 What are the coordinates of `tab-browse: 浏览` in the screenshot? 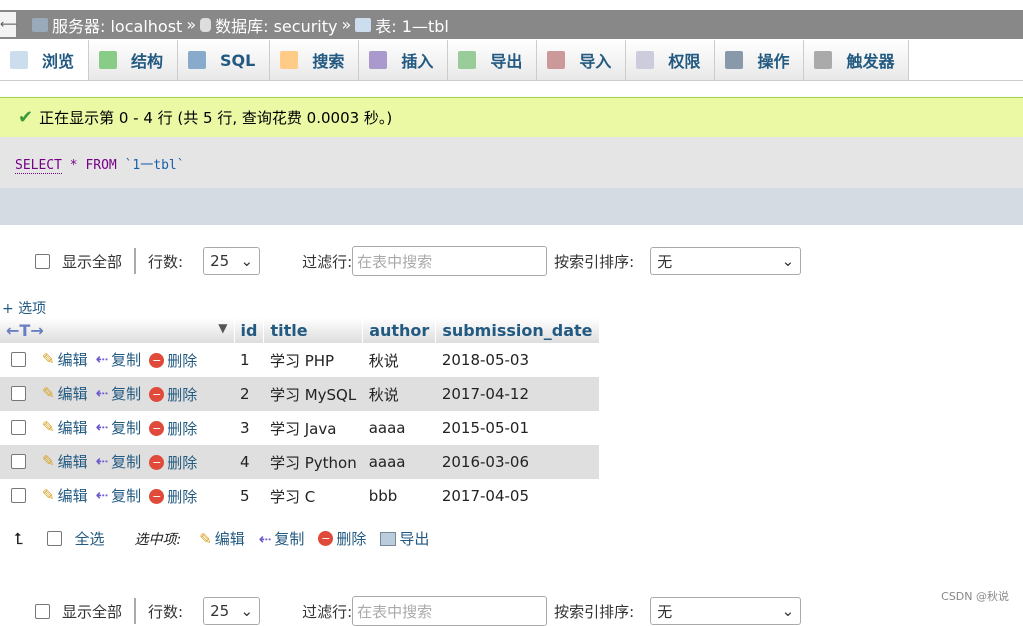 It's located at (45, 60).